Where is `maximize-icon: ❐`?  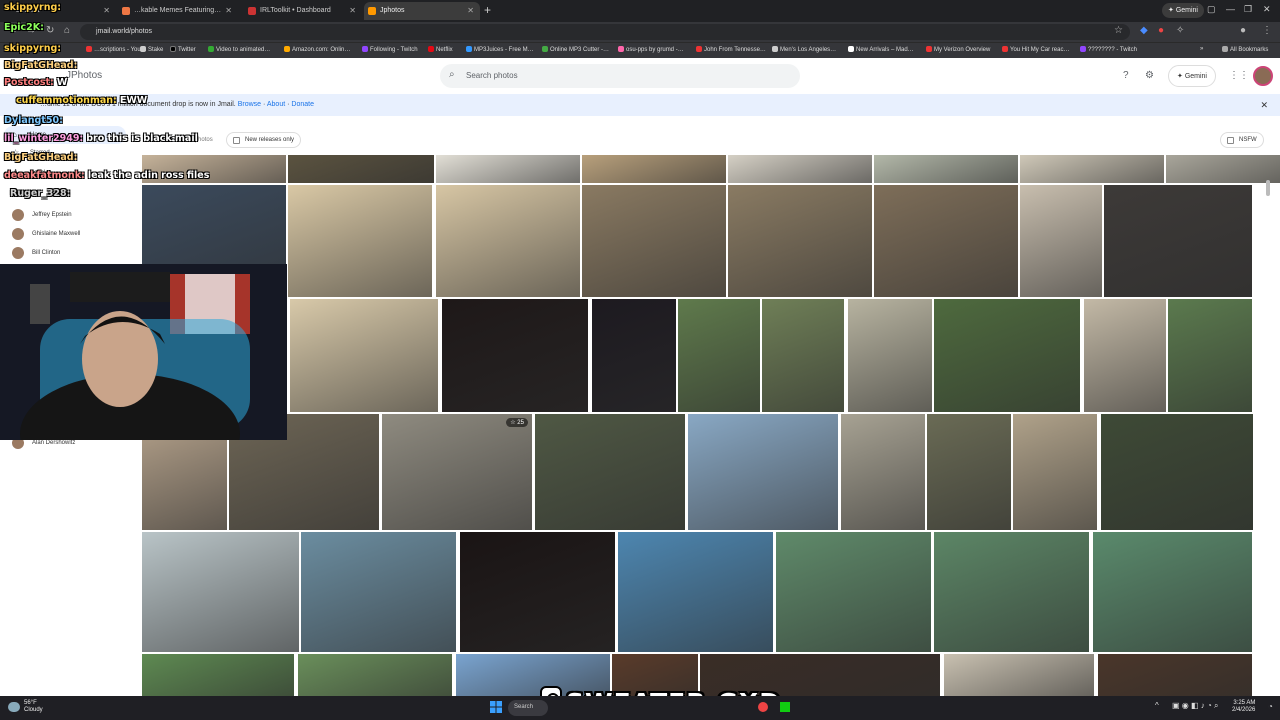 maximize-icon: ❐ is located at coordinates (1248, 9).